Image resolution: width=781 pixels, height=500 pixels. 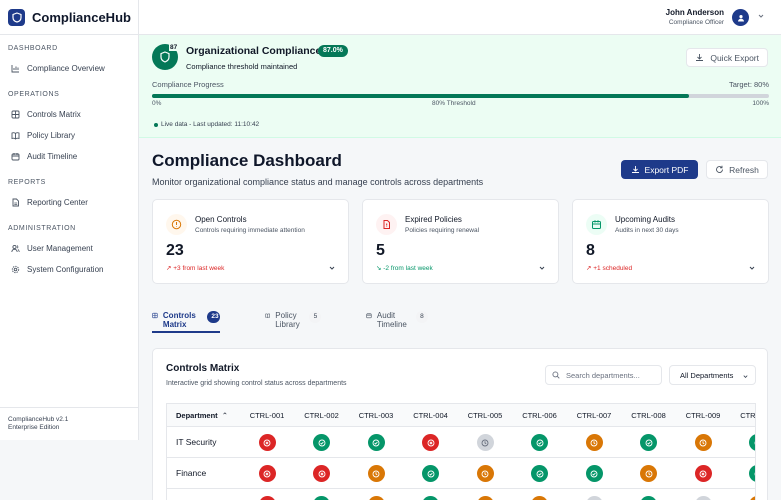 What do you see at coordinates (15, 202) in the screenshot?
I see `document-icon` at bounding box center [15, 202].